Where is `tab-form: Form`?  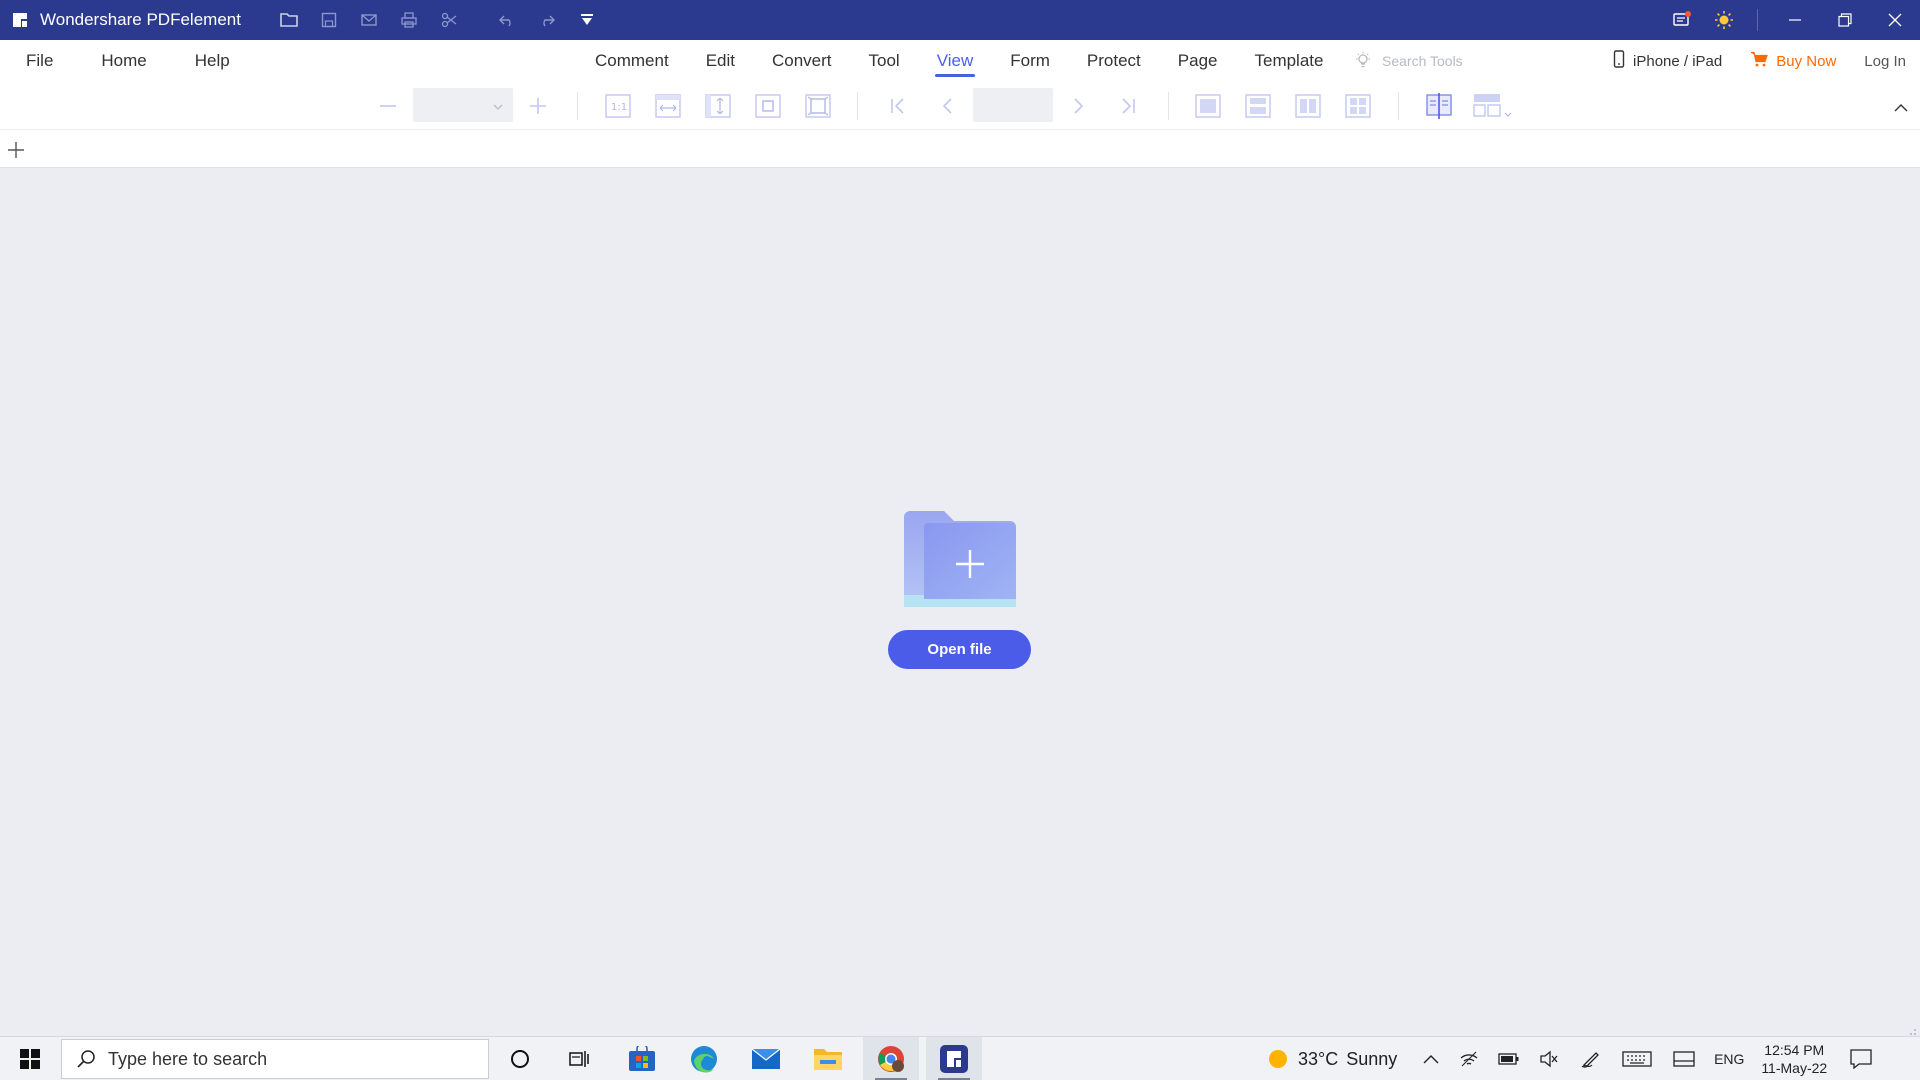
tab-form: Form is located at coordinates (1030, 61).